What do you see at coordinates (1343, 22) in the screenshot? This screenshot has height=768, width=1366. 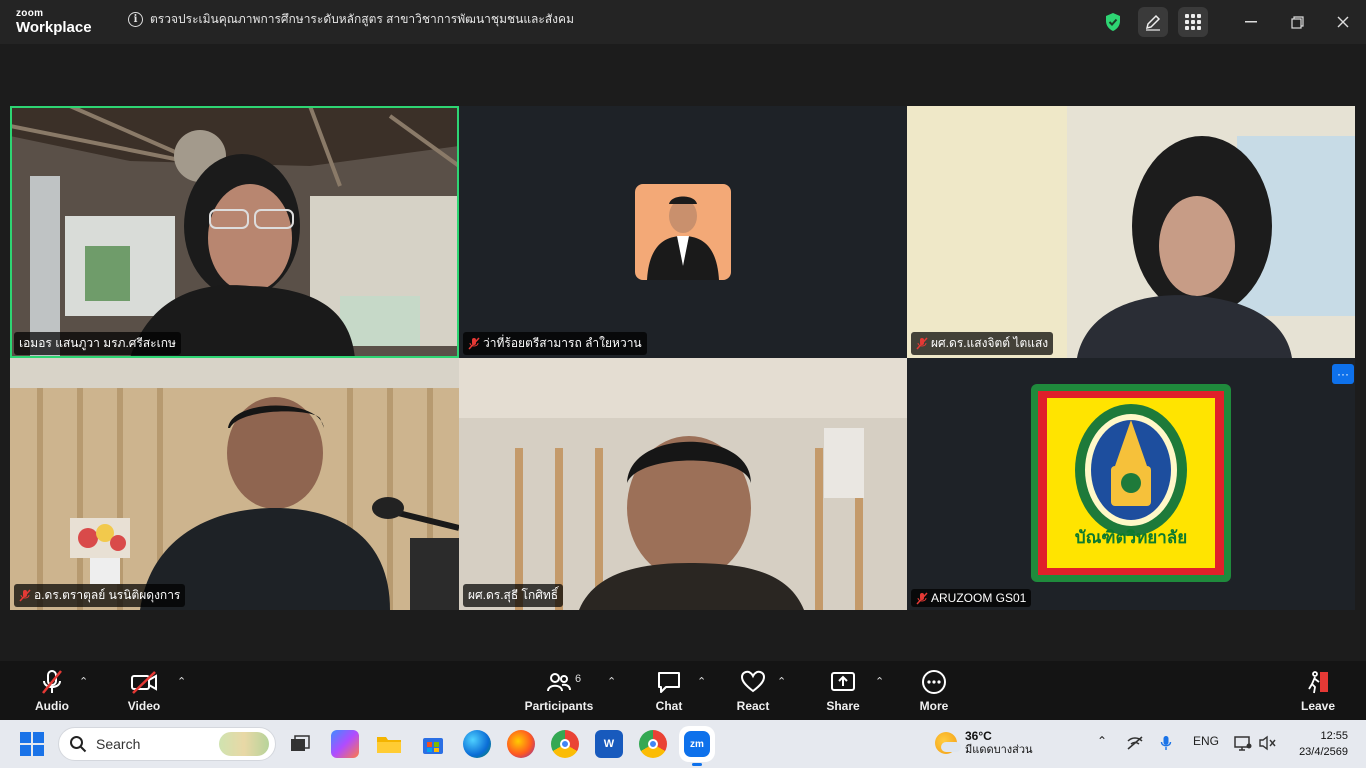 I see `close-button` at bounding box center [1343, 22].